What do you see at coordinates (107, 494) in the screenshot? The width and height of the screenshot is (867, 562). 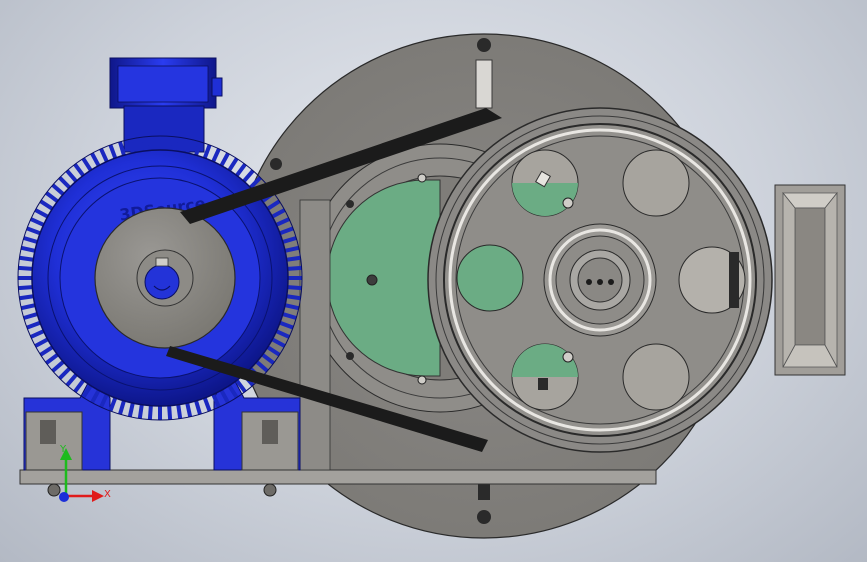 I see `x-axis-label: X` at bounding box center [107, 494].